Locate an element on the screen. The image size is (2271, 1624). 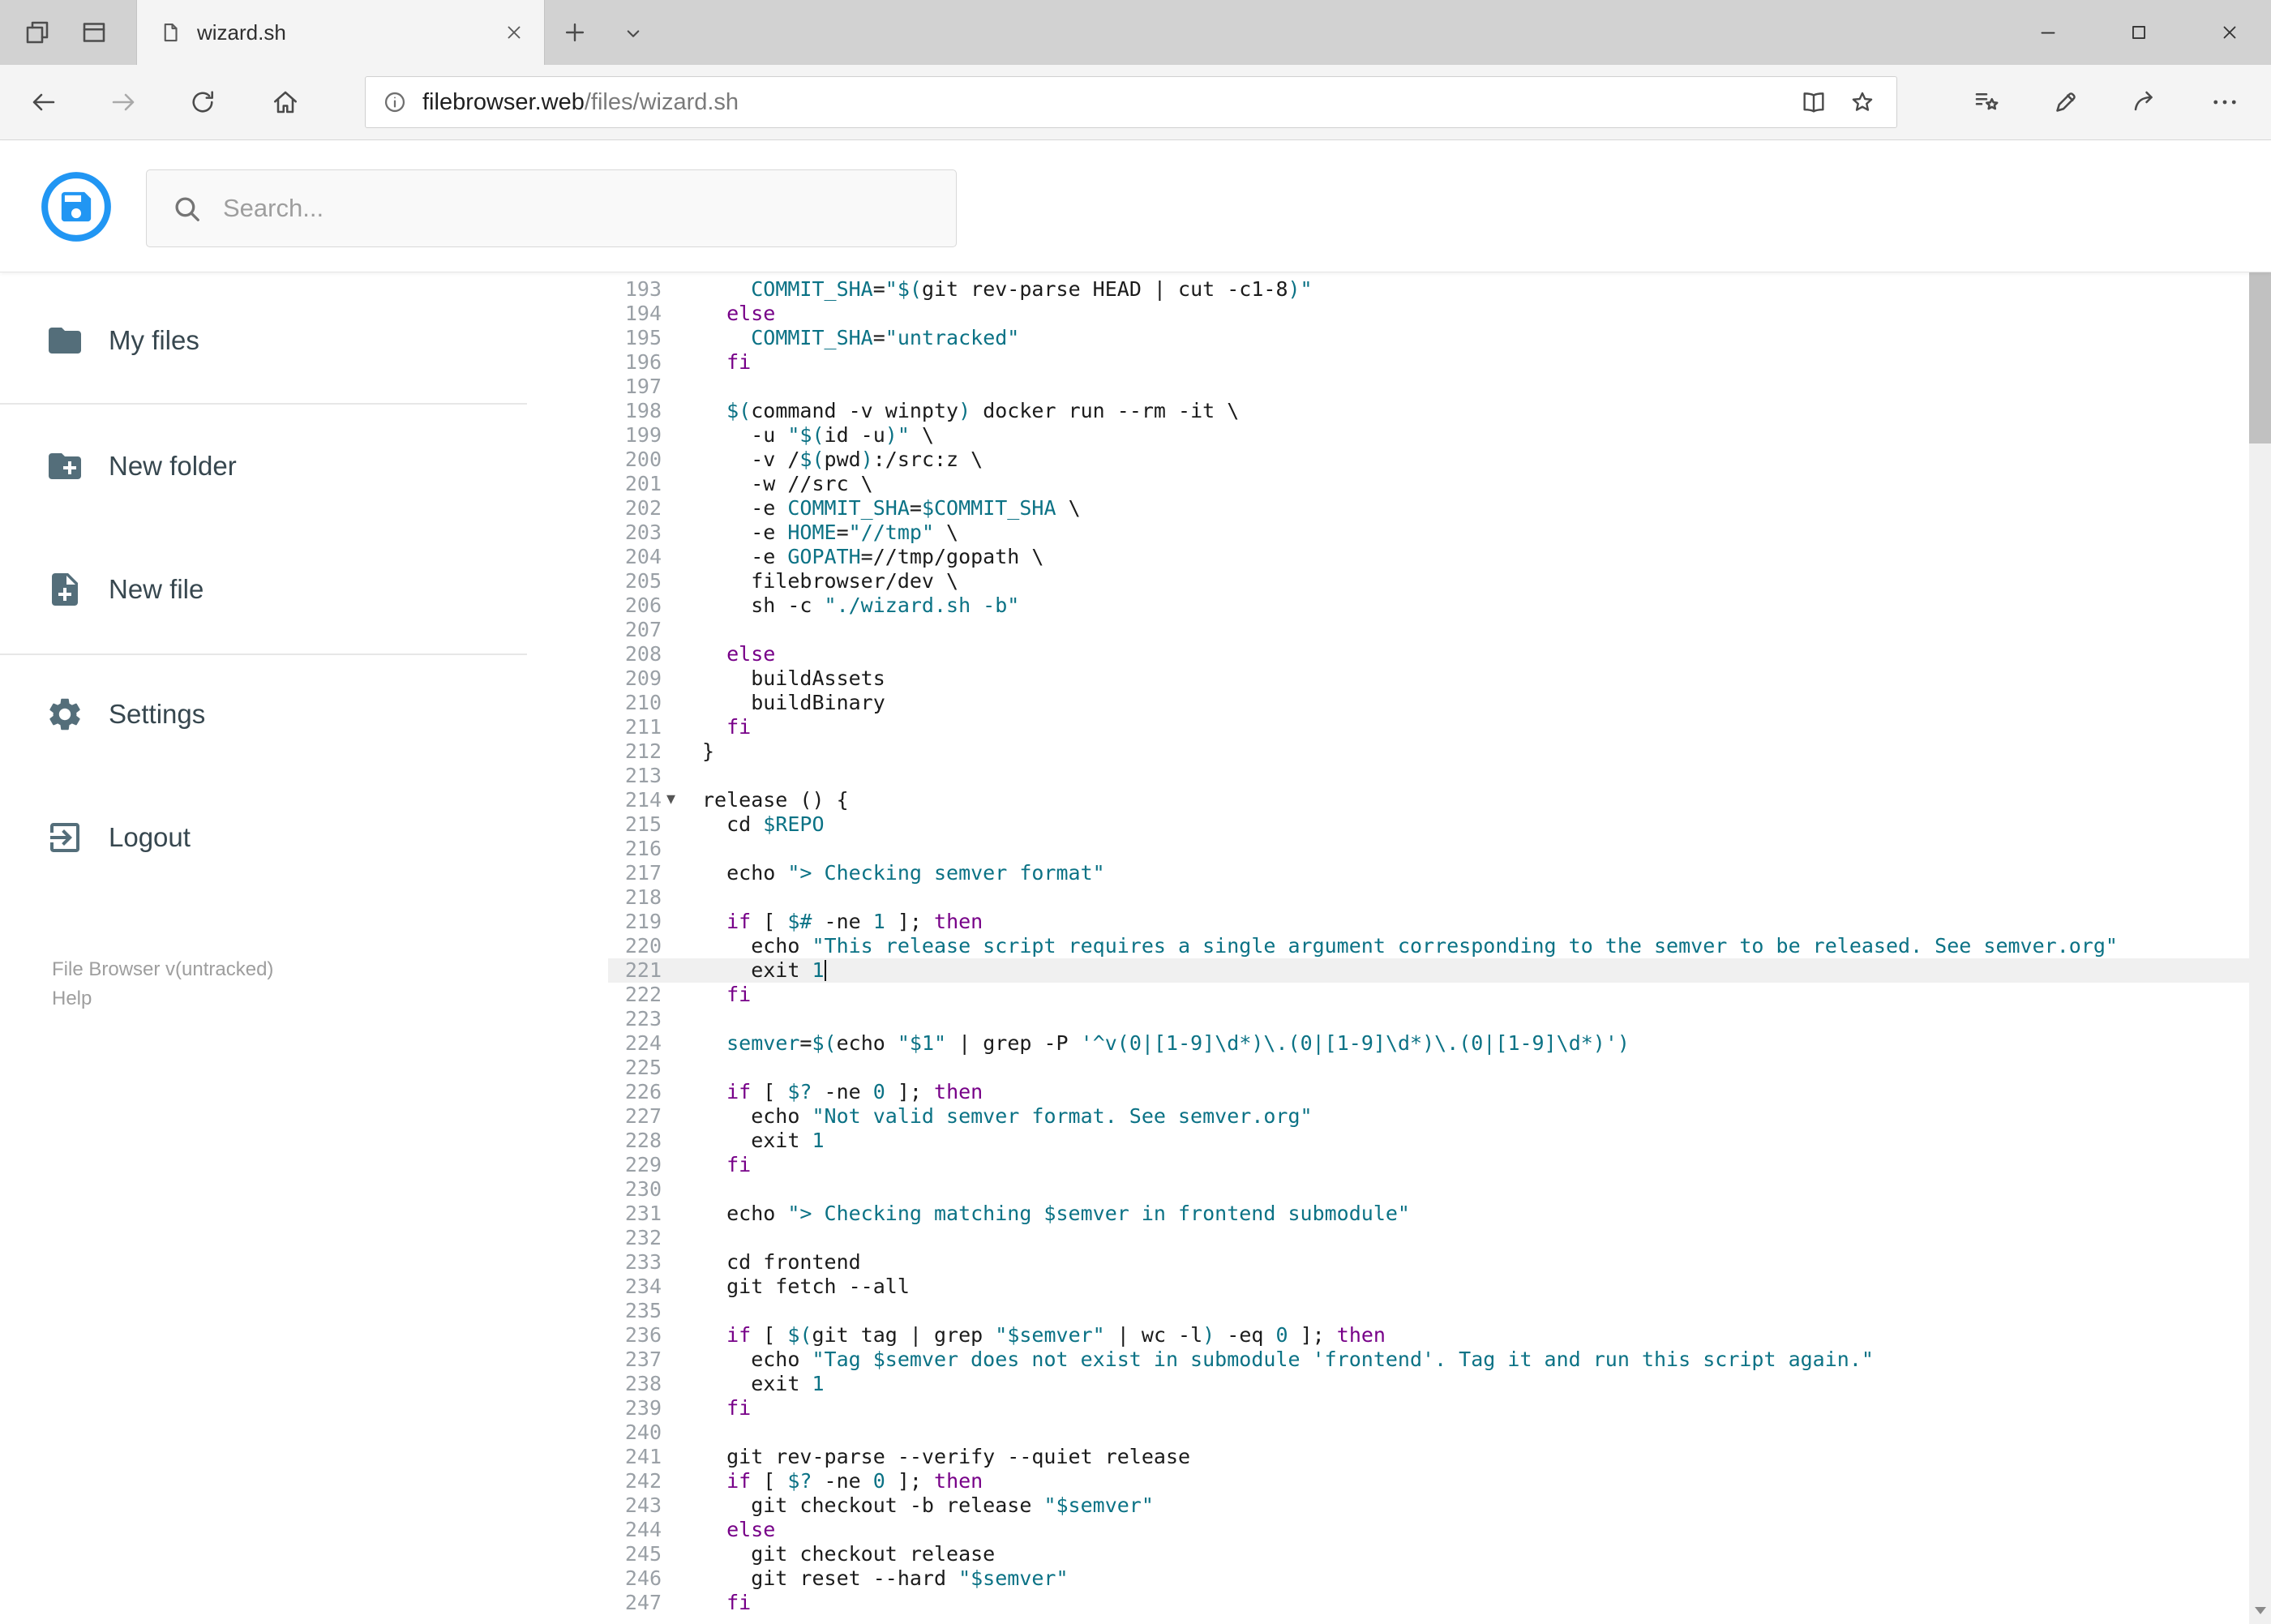
line-number: 230 is located at coordinates (635, 1189).